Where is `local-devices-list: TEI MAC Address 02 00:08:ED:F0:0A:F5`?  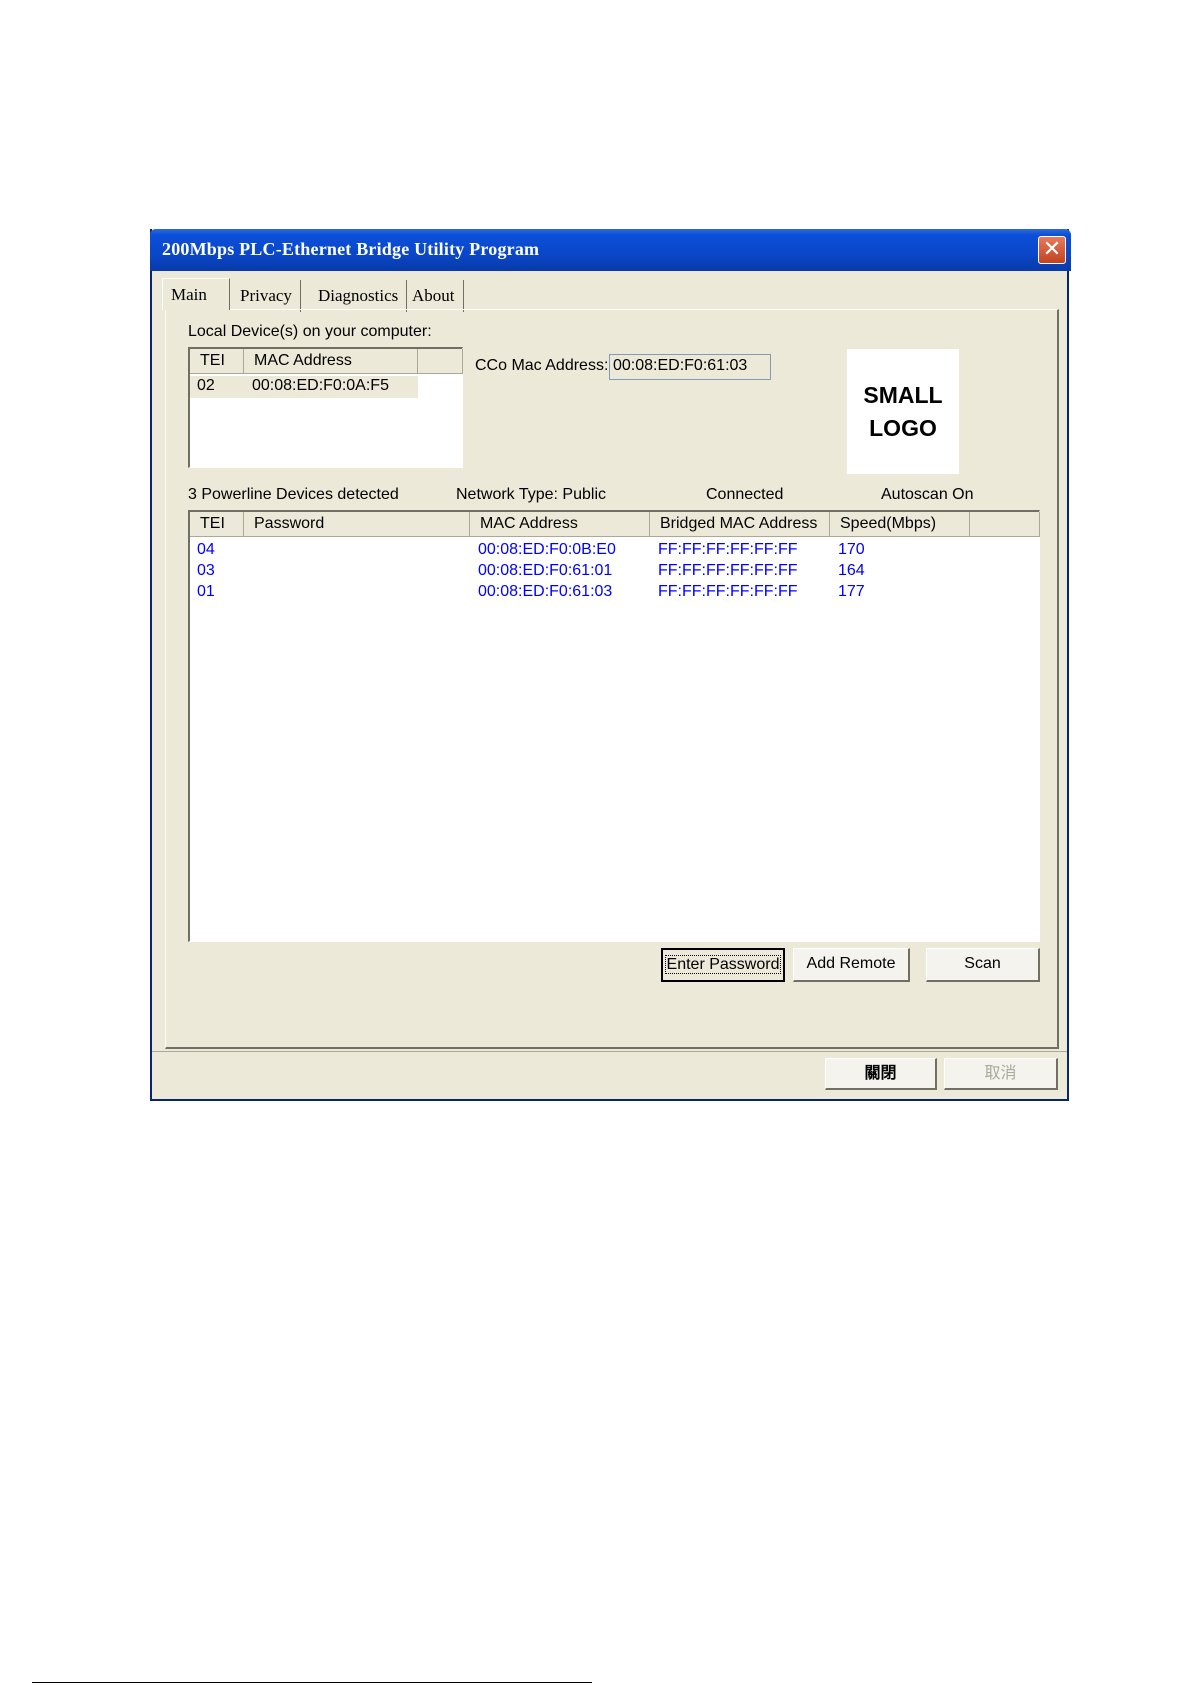
local-devices-list: TEI MAC Address 02 00:08:ED:F0:0A:F5 is located at coordinates (325, 407).